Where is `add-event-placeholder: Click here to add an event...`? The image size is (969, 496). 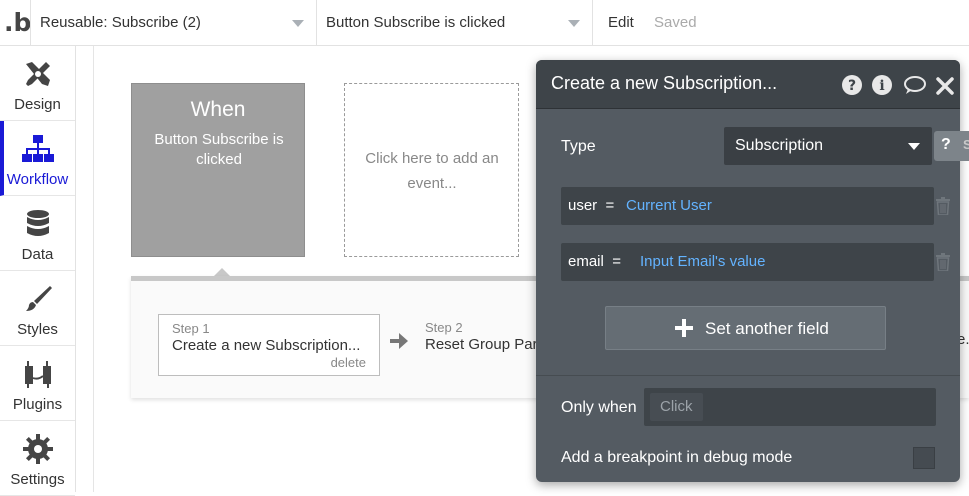
add-event-placeholder: Click here to add an event... is located at coordinates (431, 170).